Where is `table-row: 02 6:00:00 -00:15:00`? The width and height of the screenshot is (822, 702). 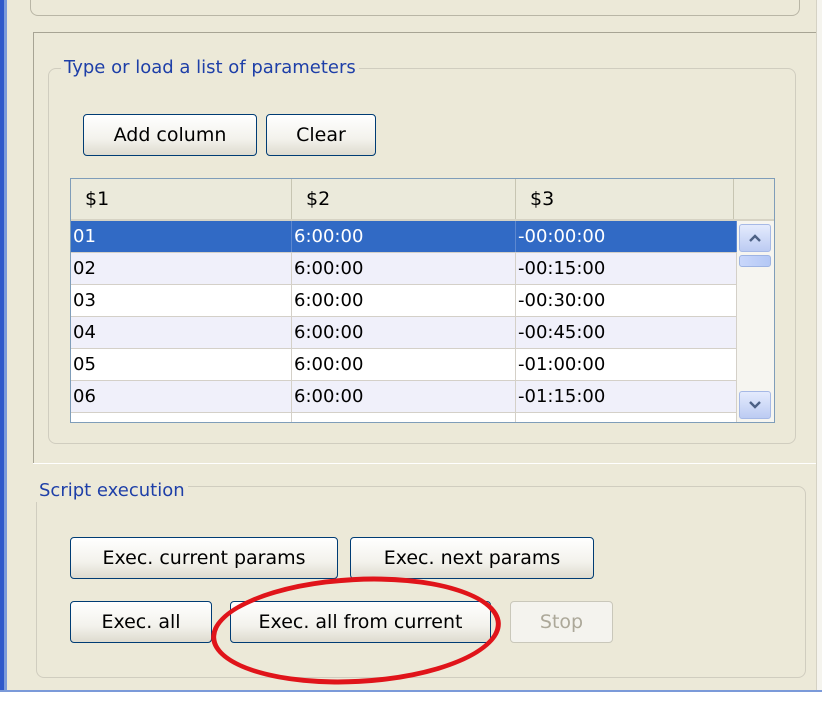 table-row: 02 6:00:00 -00:15:00 is located at coordinates (404, 269).